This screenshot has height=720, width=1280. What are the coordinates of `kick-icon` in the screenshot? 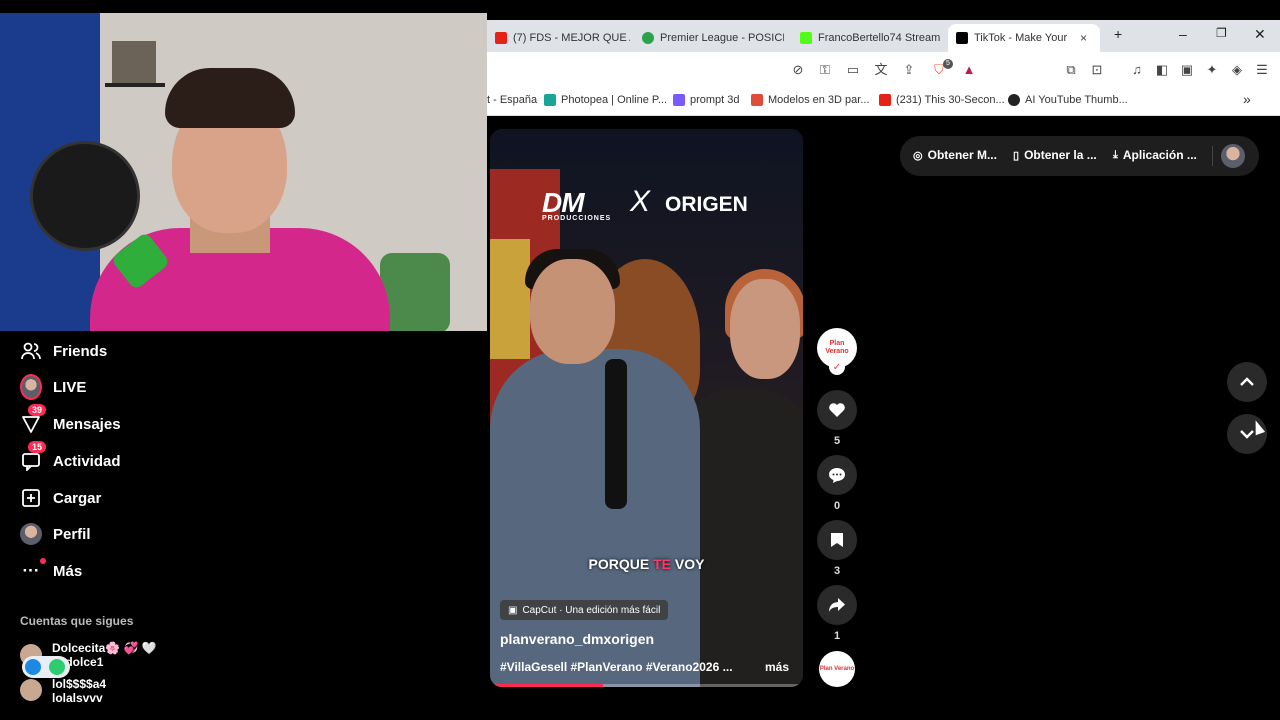 It's located at (806, 38).